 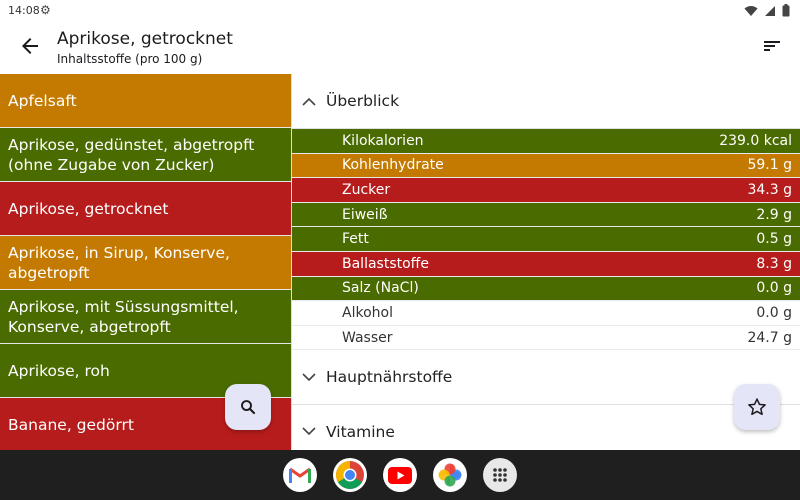 What do you see at coordinates (546, 289) in the screenshot?
I see `nutrient-row: Salz (NaCl) 0.0 g` at bounding box center [546, 289].